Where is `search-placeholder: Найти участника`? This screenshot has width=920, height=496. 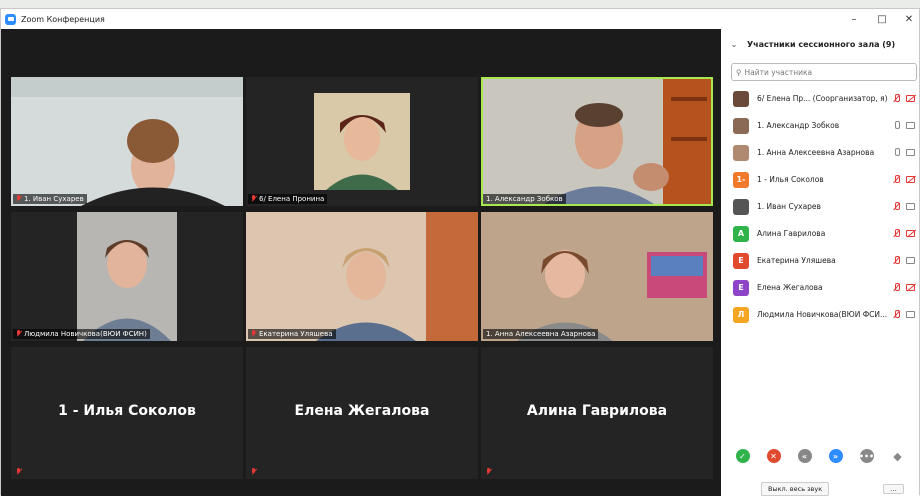
search-placeholder: Найти участника is located at coordinates (778, 72).